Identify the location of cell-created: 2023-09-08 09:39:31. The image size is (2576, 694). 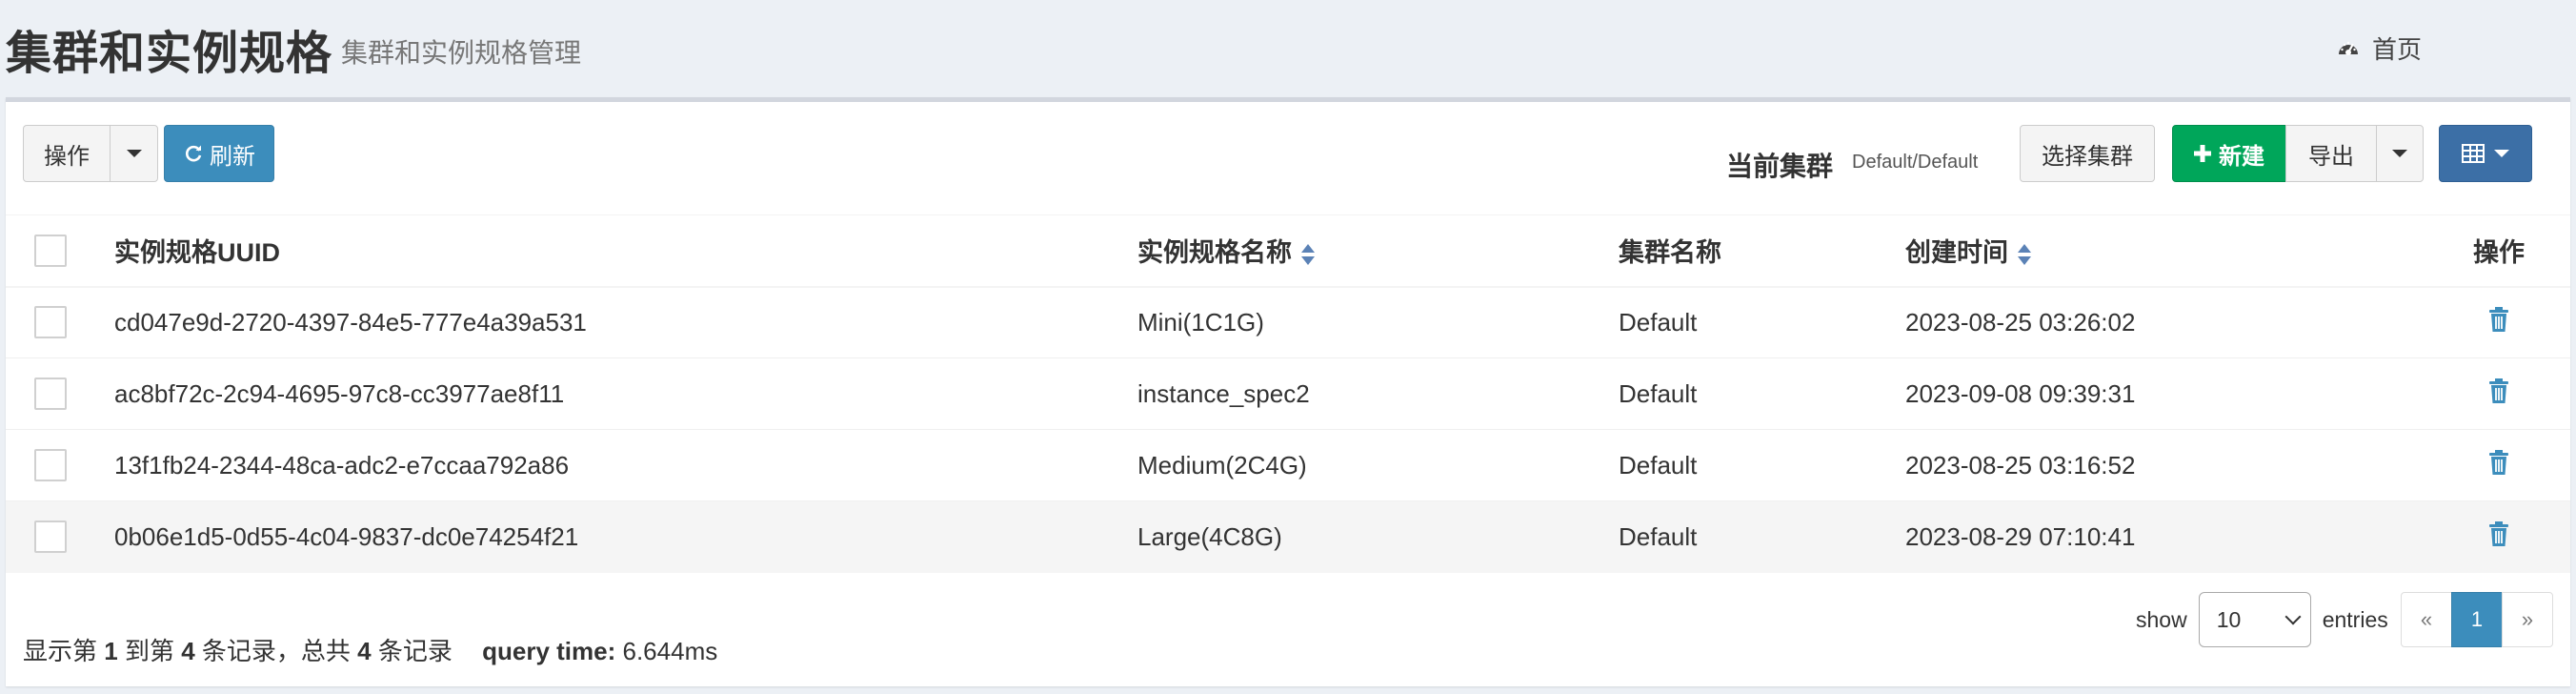
(2169, 393).